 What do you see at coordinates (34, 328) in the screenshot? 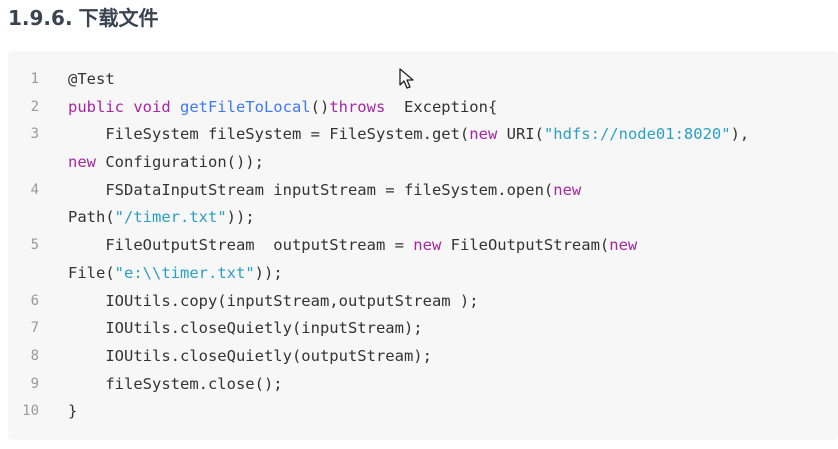
I see `line-number: 7` at bounding box center [34, 328].